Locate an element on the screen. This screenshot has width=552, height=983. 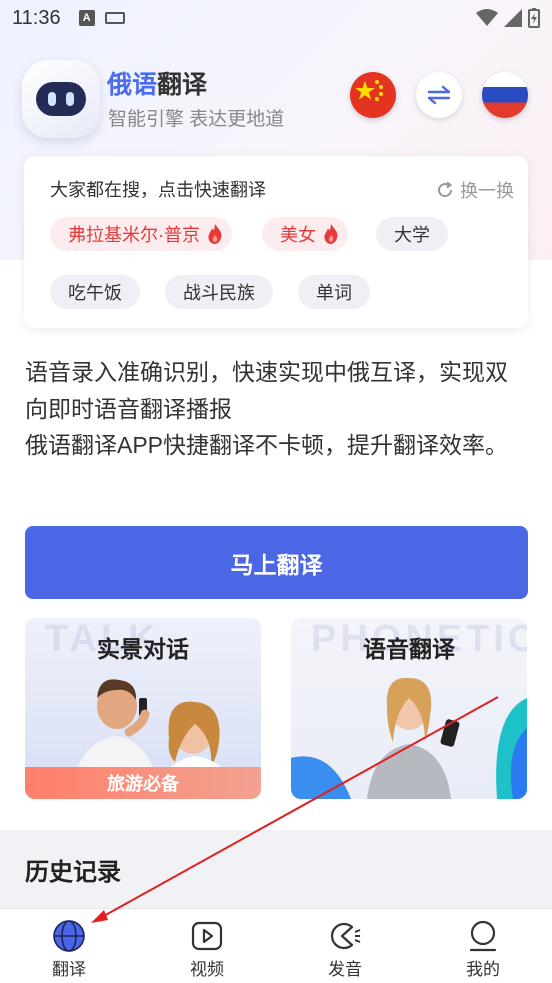
app-title-part2: 翻译 is located at coordinates (182, 85).